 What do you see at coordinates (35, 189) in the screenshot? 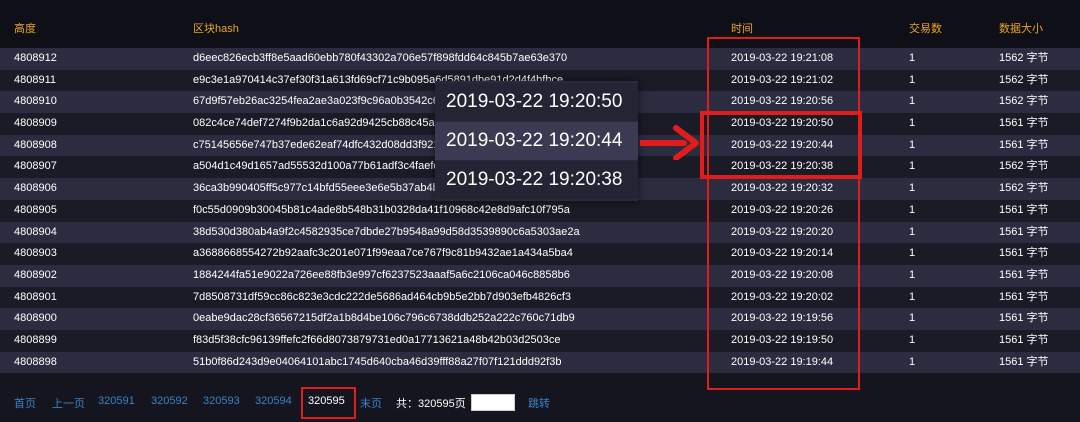
I see `height-cell: 4808906` at bounding box center [35, 189].